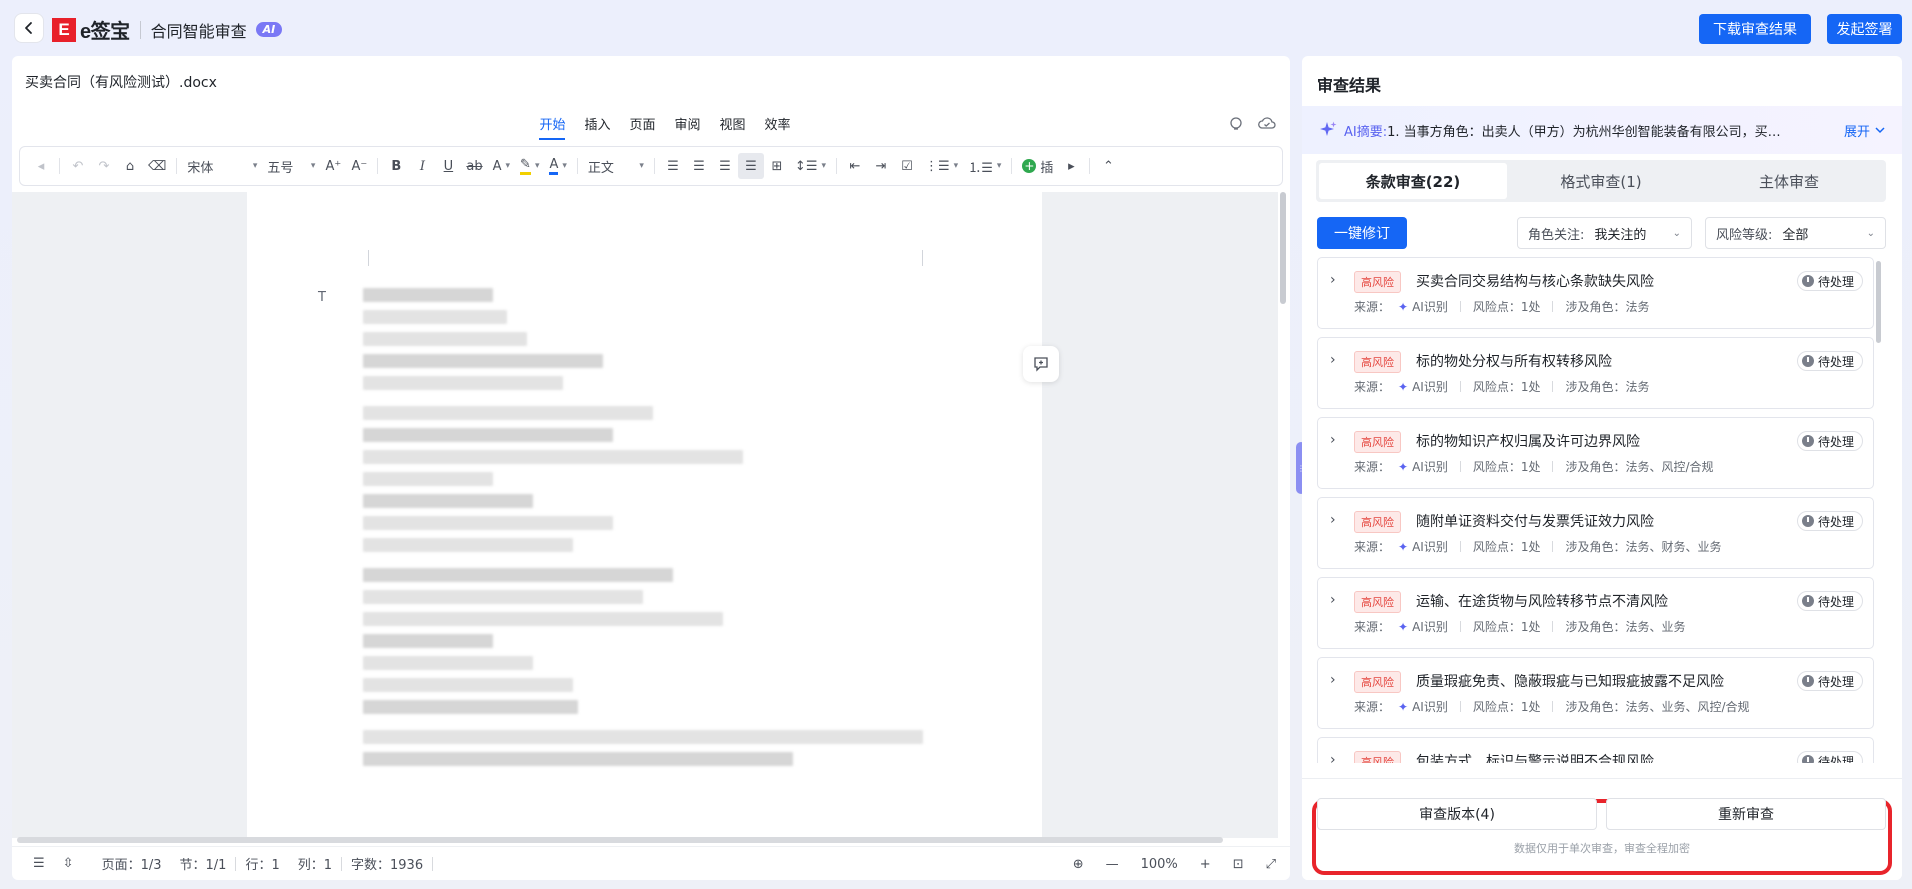 This screenshot has width=1912, height=889. Describe the element at coordinates (1238, 864) in the screenshot. I see `fit-page-icon: ⊡` at that location.